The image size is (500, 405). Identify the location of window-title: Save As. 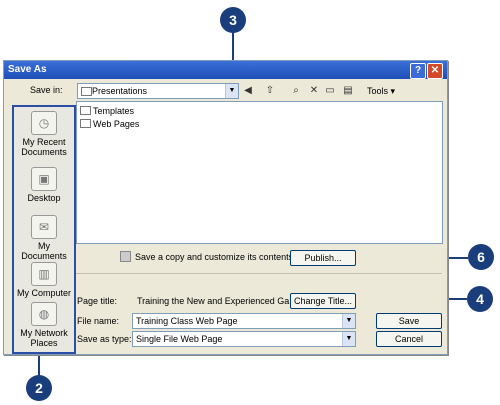
(27, 69).